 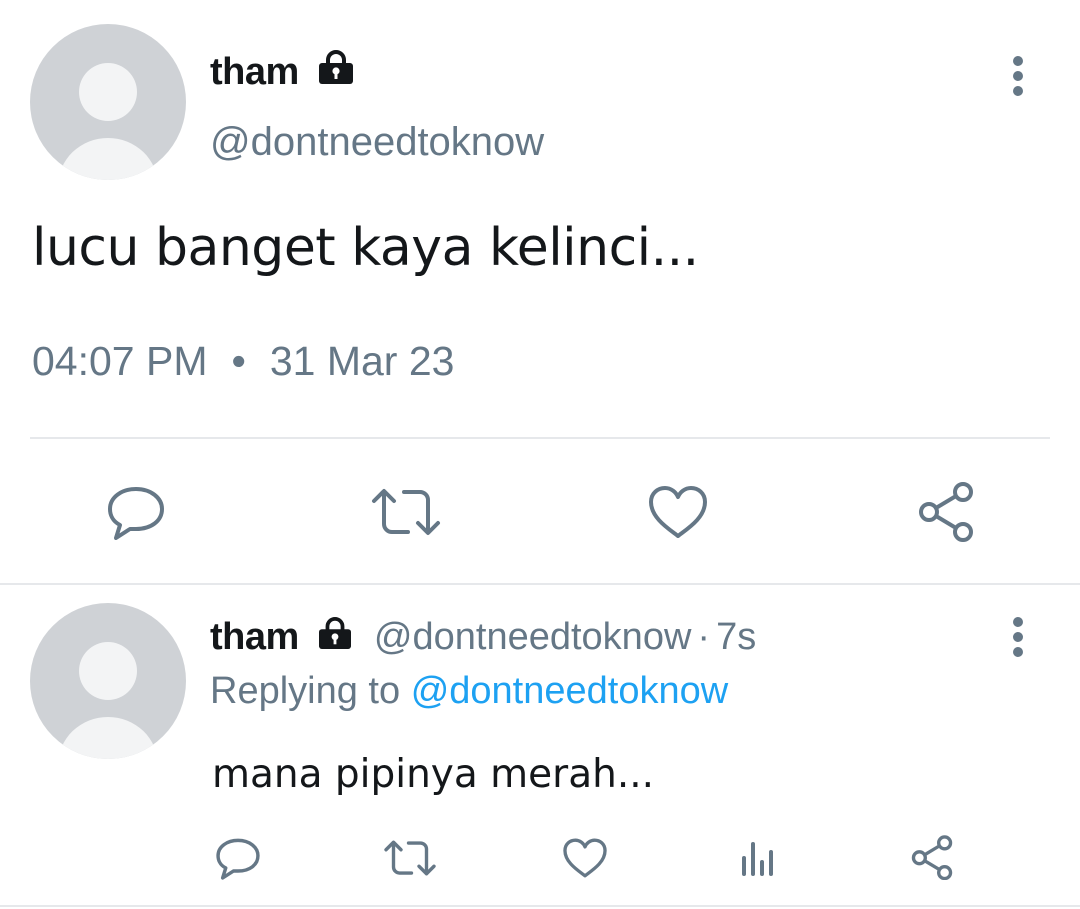 I want to click on reply-time: 7s, so click(x=736, y=637).